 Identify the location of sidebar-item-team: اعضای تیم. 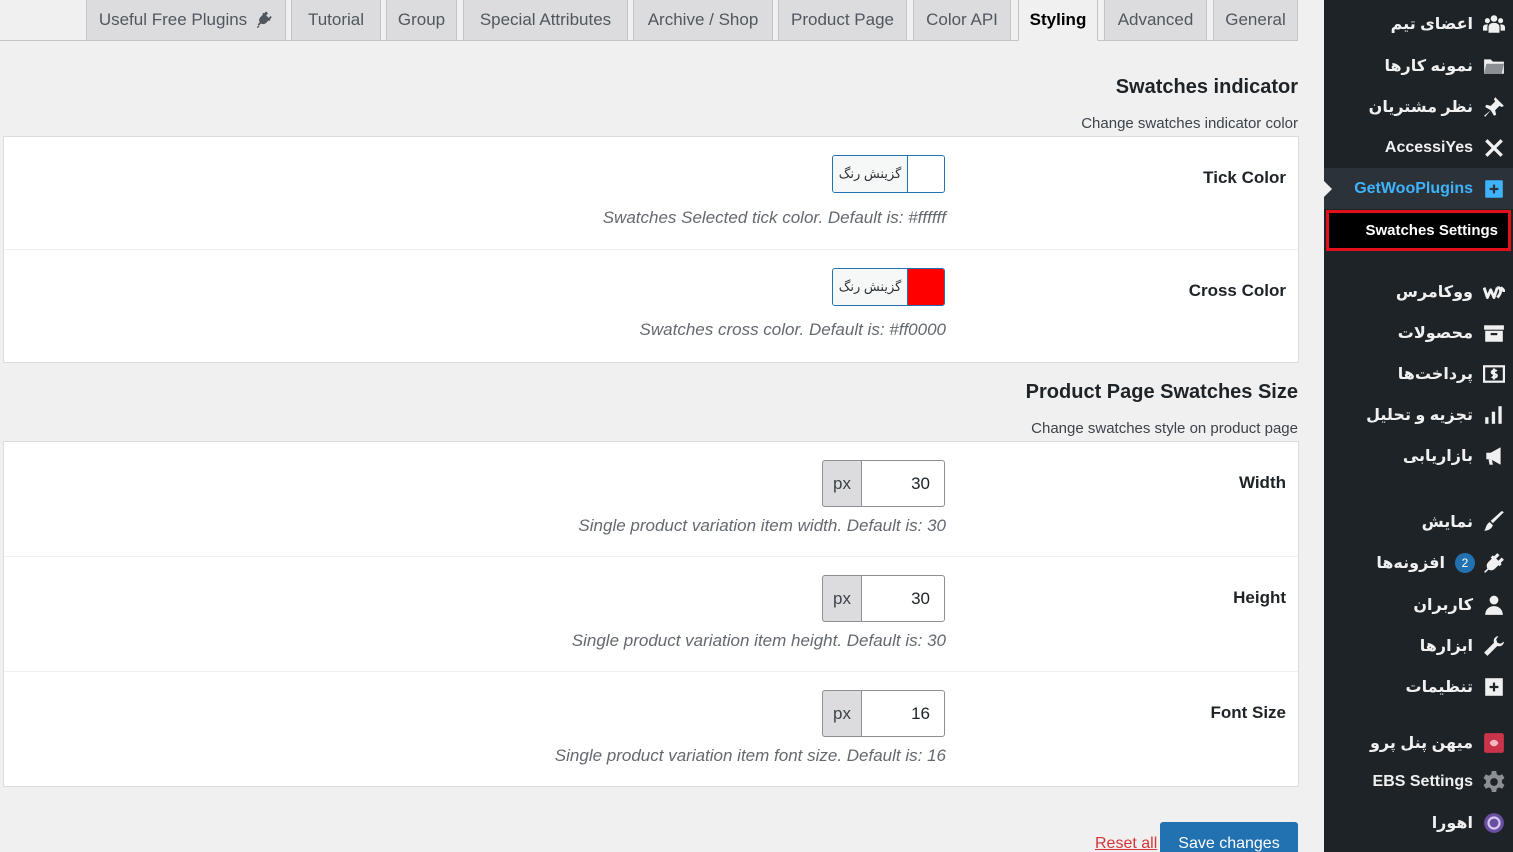
(1418, 23).